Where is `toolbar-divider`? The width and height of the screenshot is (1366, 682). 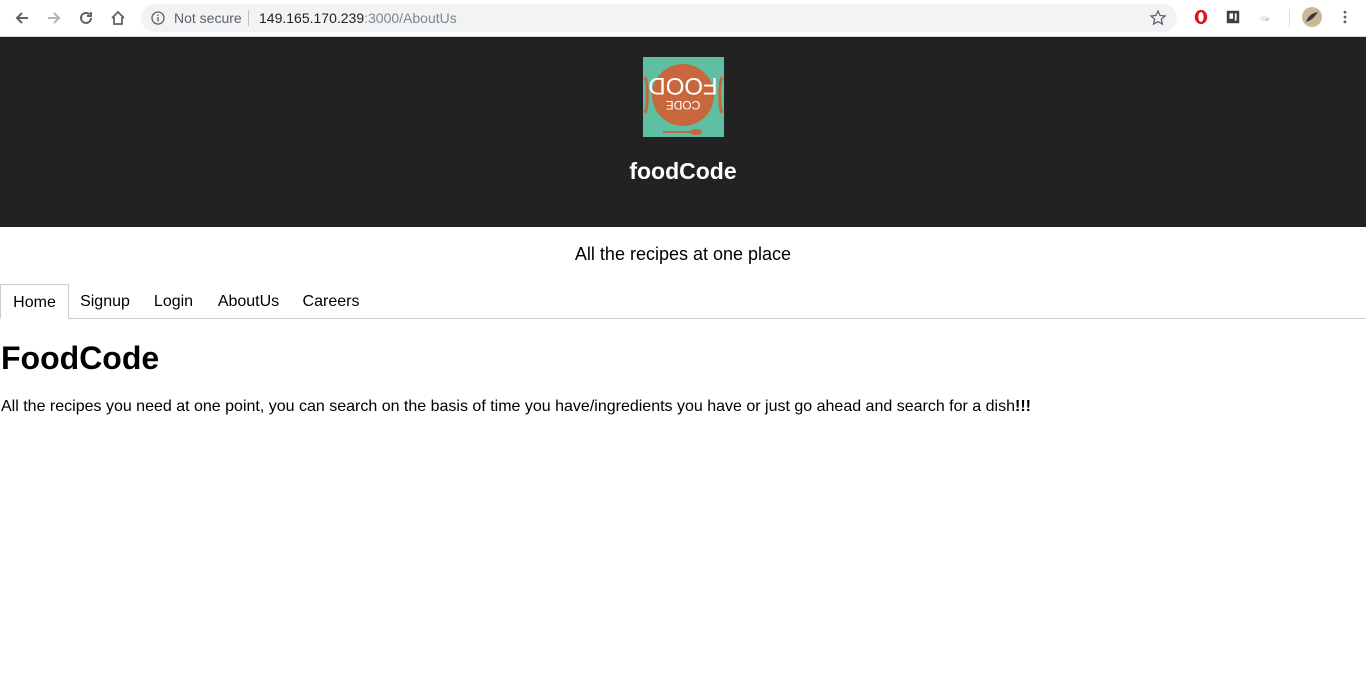 toolbar-divider is located at coordinates (1289, 18).